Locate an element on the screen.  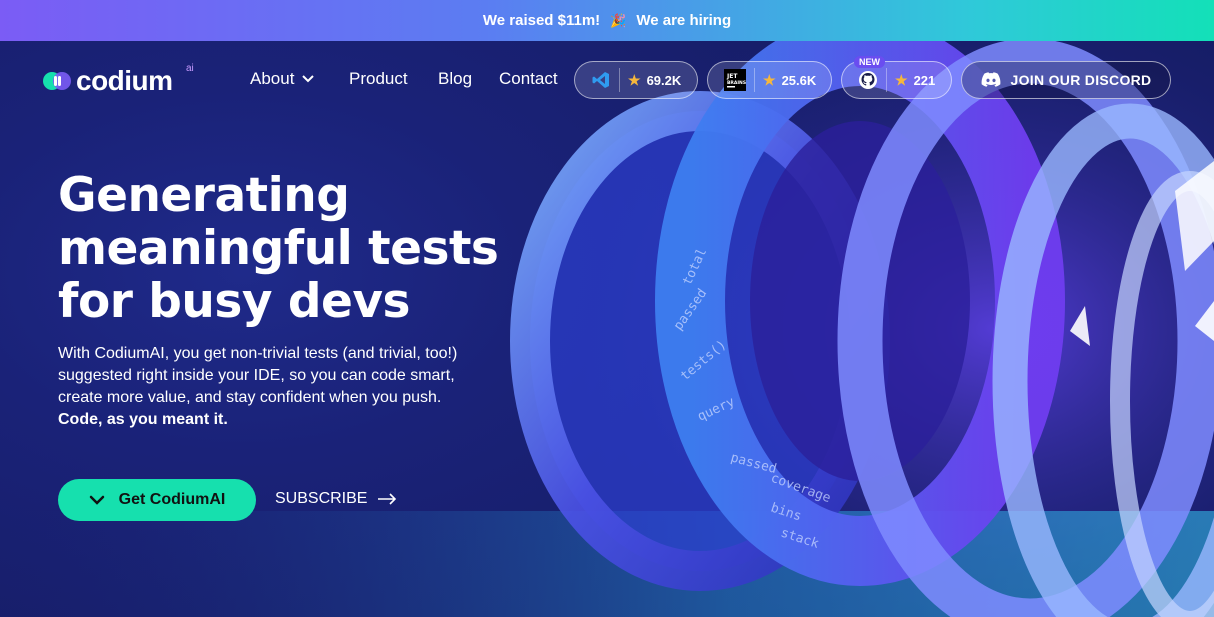
vscode-stat-pill: ★ 69.2K is located at coordinates (636, 80).